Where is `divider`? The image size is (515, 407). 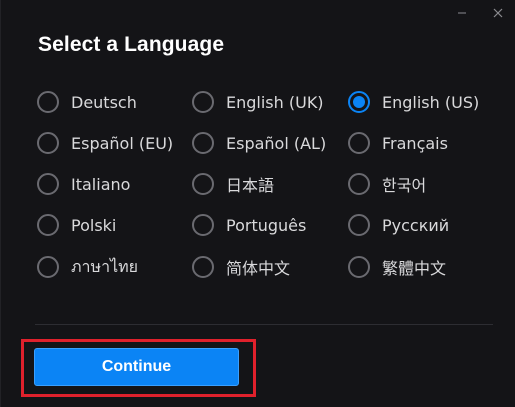
divider is located at coordinates (264, 324).